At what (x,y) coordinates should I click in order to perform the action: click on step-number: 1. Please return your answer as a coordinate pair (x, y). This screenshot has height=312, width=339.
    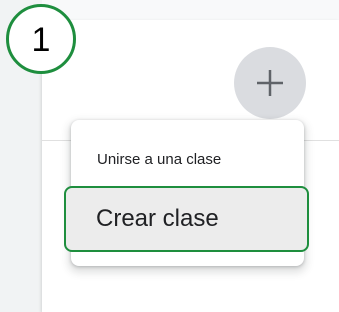
    Looking at the image, I should click on (41, 39).